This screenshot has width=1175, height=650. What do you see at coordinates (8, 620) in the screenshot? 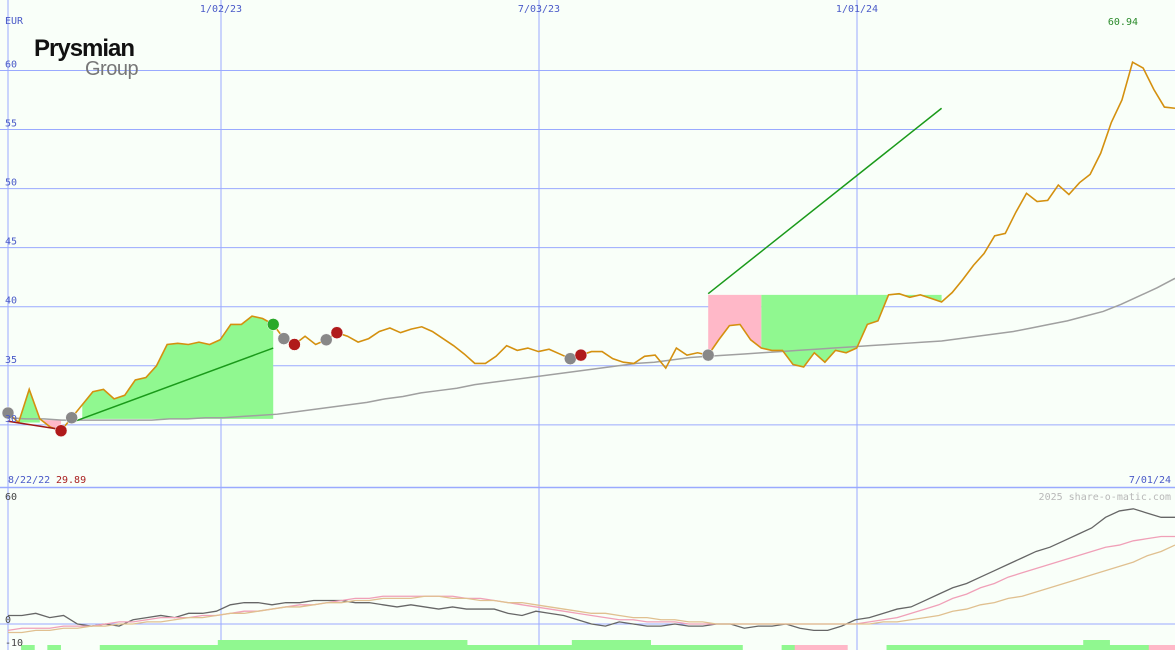
I see `indicator-tick-label: 0` at bounding box center [8, 620].